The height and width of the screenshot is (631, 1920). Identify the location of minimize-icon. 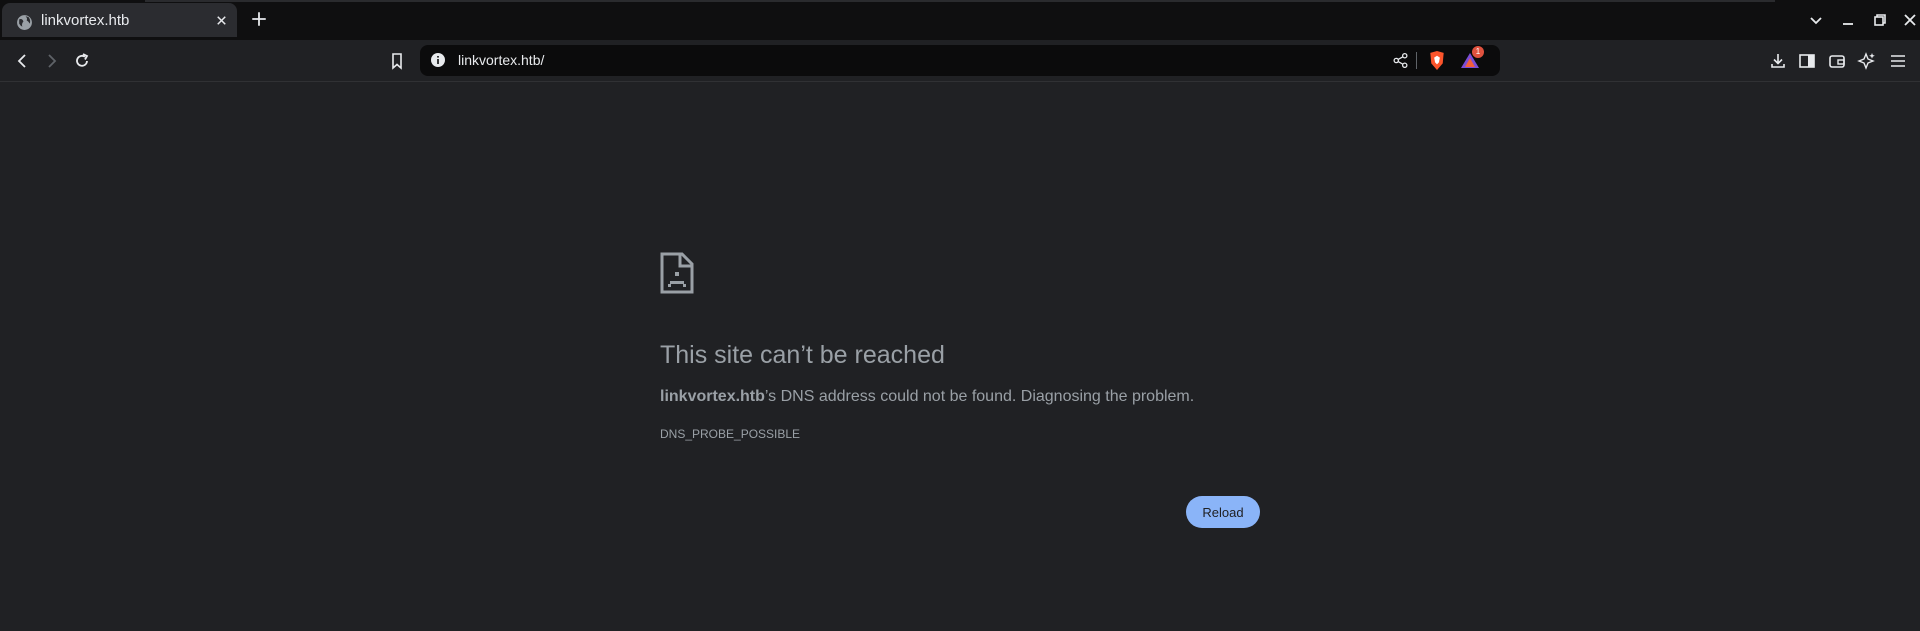
(1848, 20).